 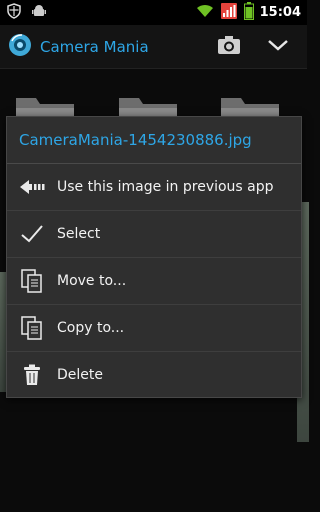 What do you see at coordinates (205, 12) in the screenshot?
I see `wifi-icon` at bounding box center [205, 12].